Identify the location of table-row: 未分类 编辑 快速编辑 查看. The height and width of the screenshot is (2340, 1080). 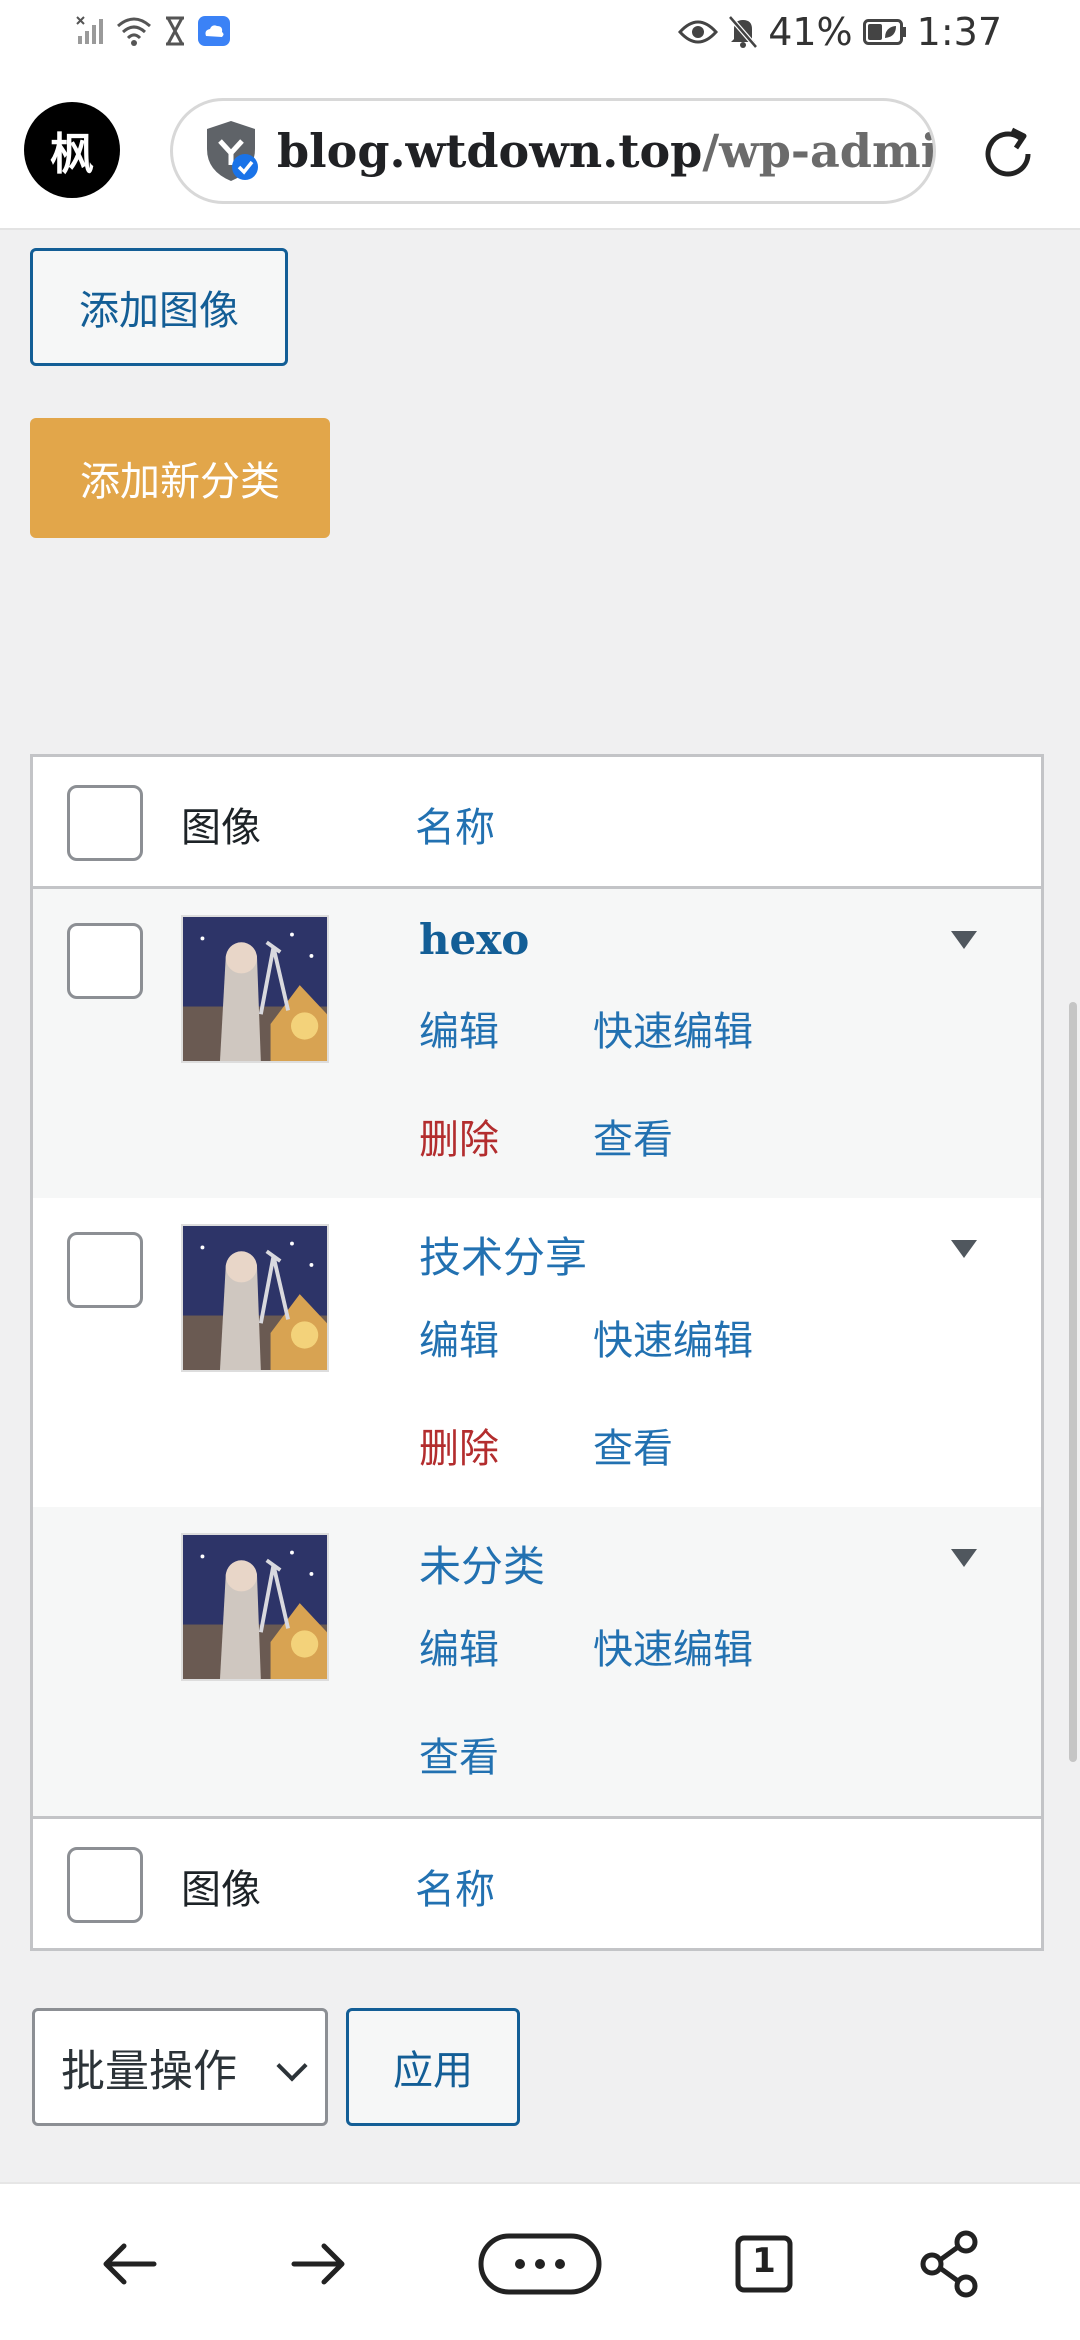
(537, 1661).